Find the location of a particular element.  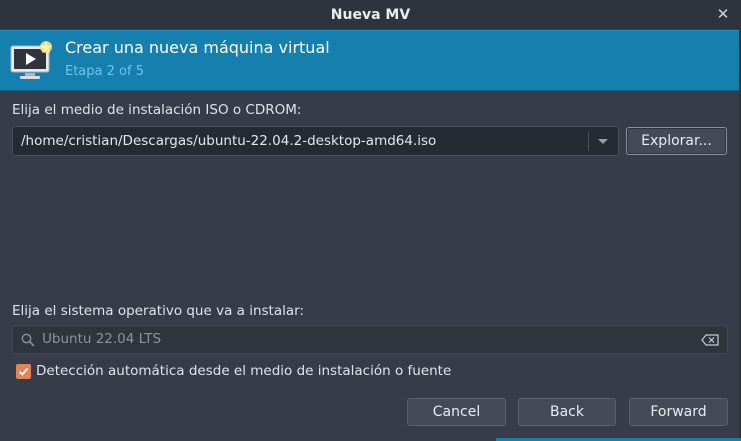

os-search-input: Ubuntu 22.04 LTS is located at coordinates (370, 339).